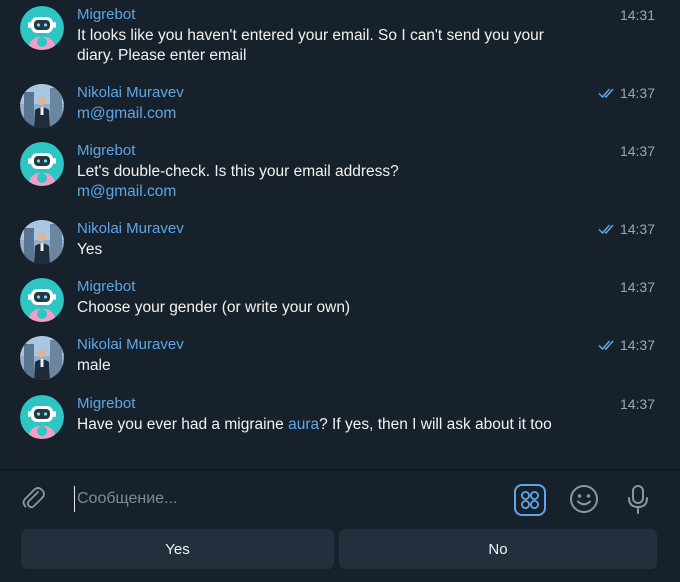  What do you see at coordinates (584, 499) in the screenshot?
I see `emoji-icon` at bounding box center [584, 499].